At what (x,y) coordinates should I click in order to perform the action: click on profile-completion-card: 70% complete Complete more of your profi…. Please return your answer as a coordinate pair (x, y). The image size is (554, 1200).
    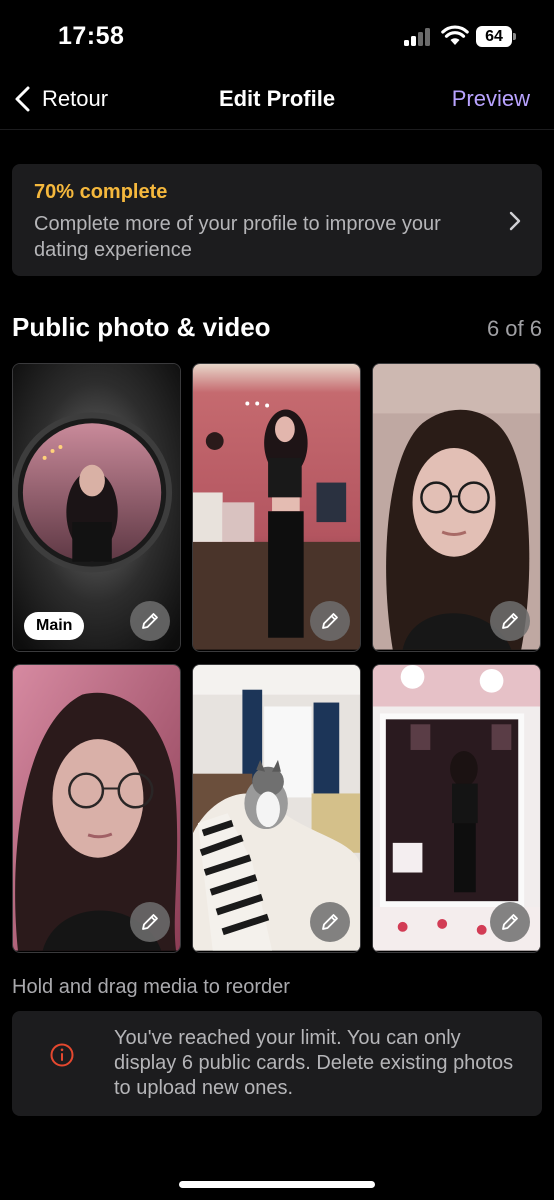
    Looking at the image, I should click on (277, 220).